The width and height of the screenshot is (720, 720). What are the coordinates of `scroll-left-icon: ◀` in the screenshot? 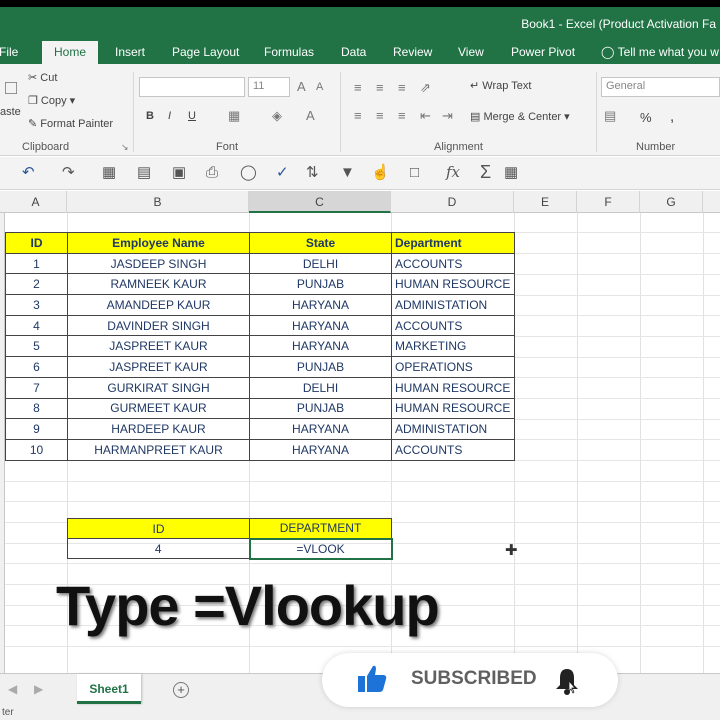 It's located at (12, 689).